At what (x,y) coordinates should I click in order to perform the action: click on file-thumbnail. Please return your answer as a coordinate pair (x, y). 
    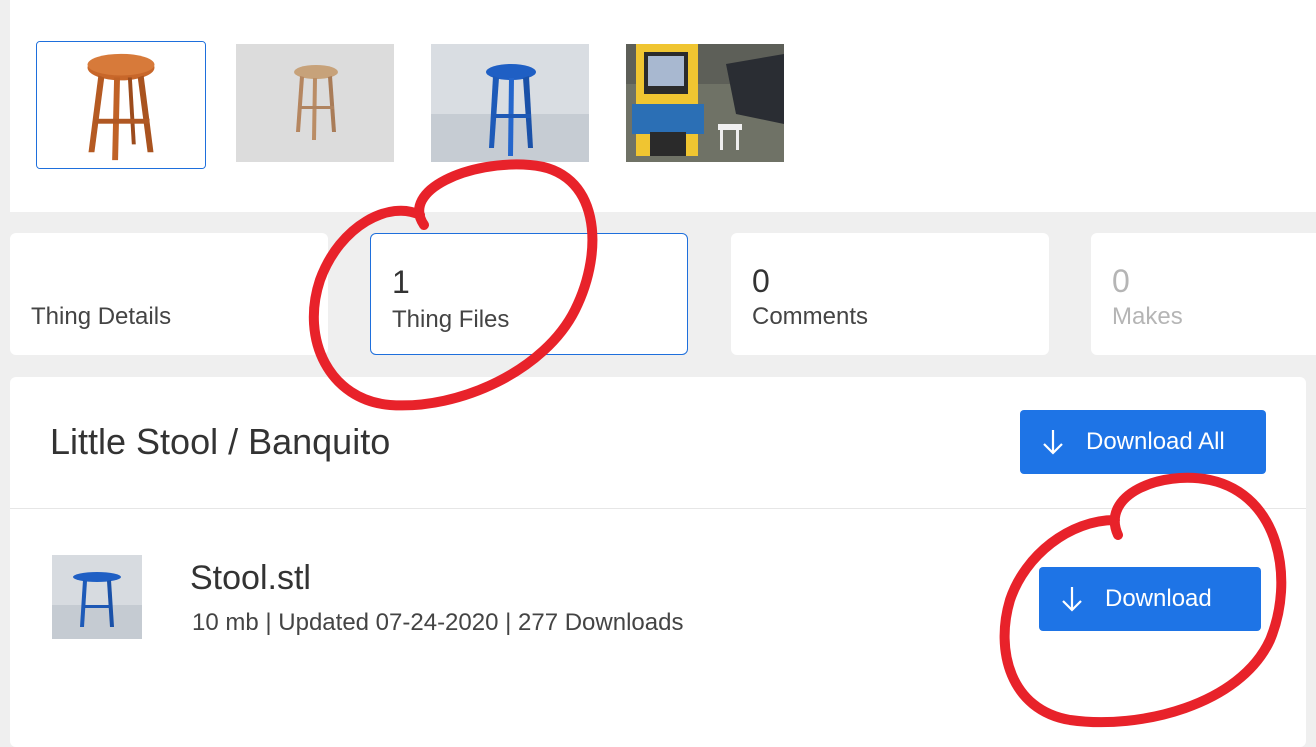
    Looking at the image, I should click on (97, 597).